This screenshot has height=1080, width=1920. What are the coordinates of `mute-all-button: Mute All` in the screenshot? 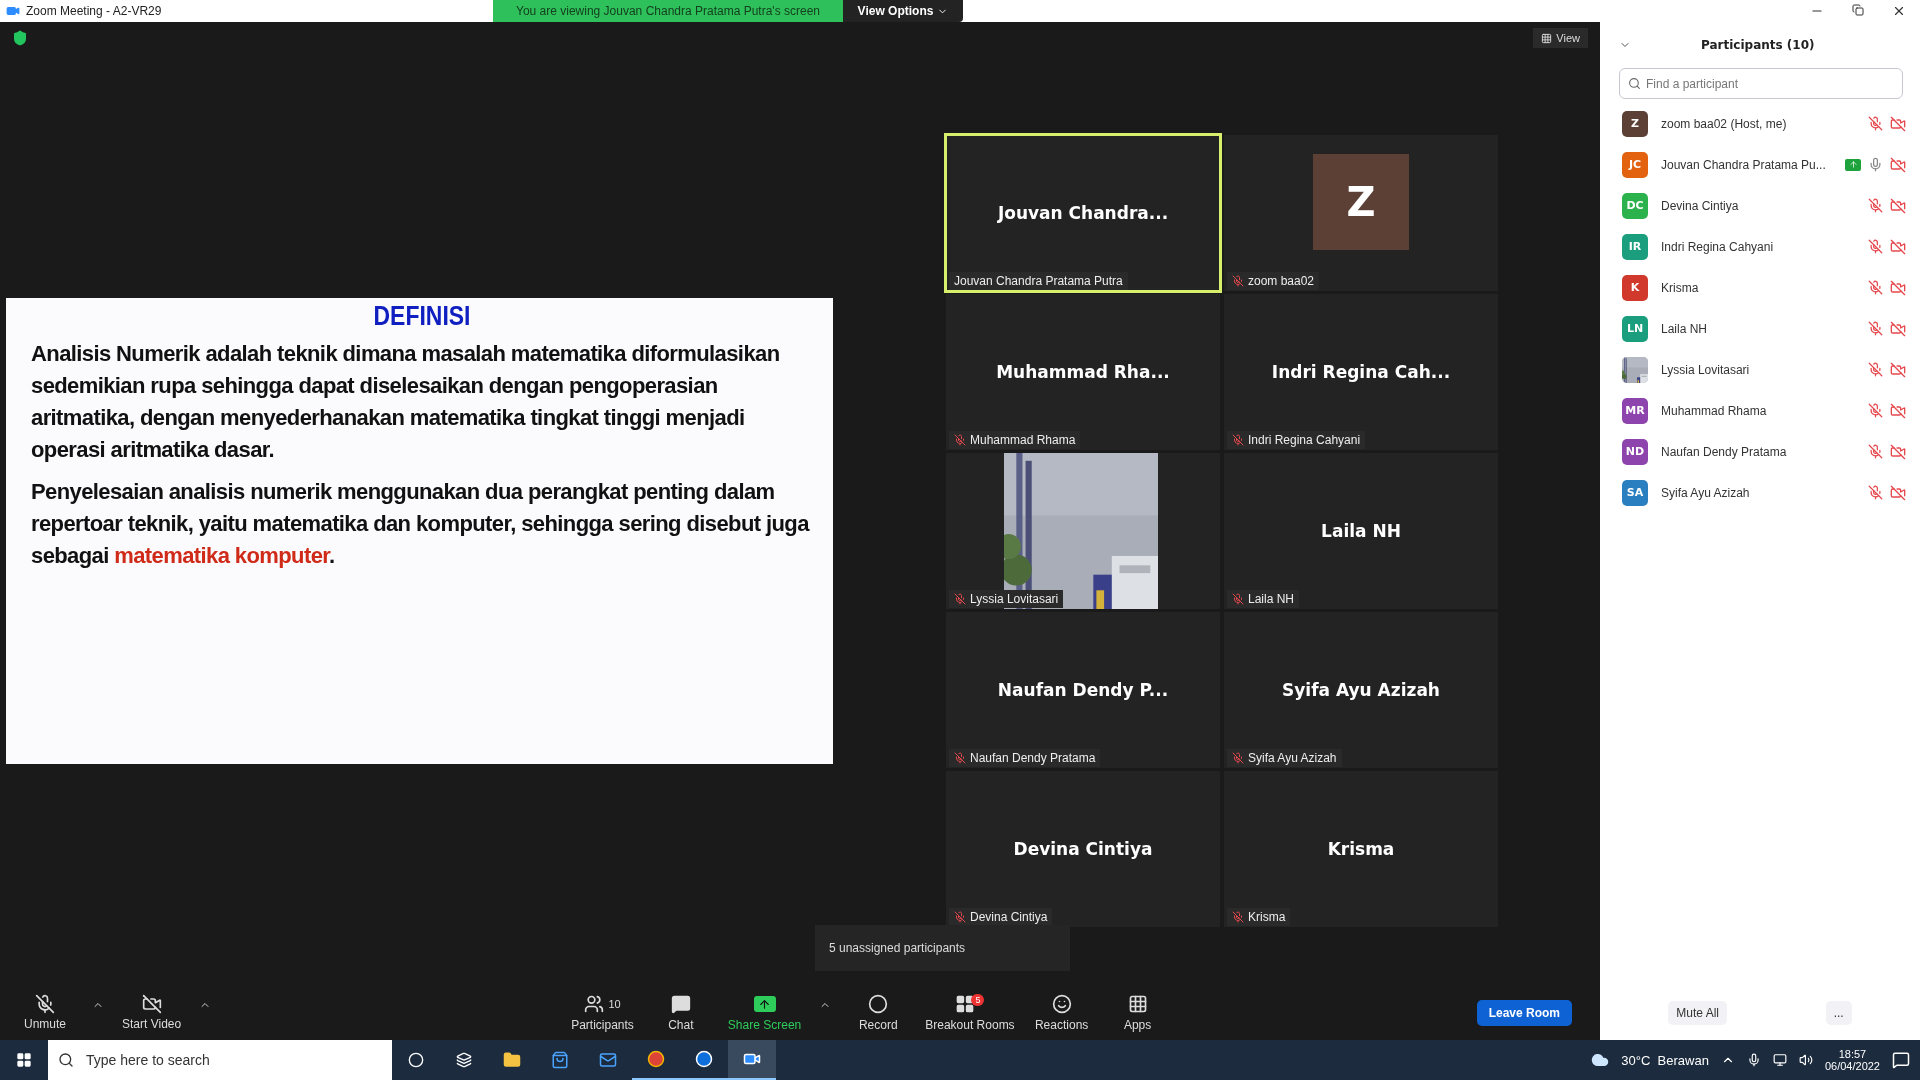 It's located at (1697, 1012).